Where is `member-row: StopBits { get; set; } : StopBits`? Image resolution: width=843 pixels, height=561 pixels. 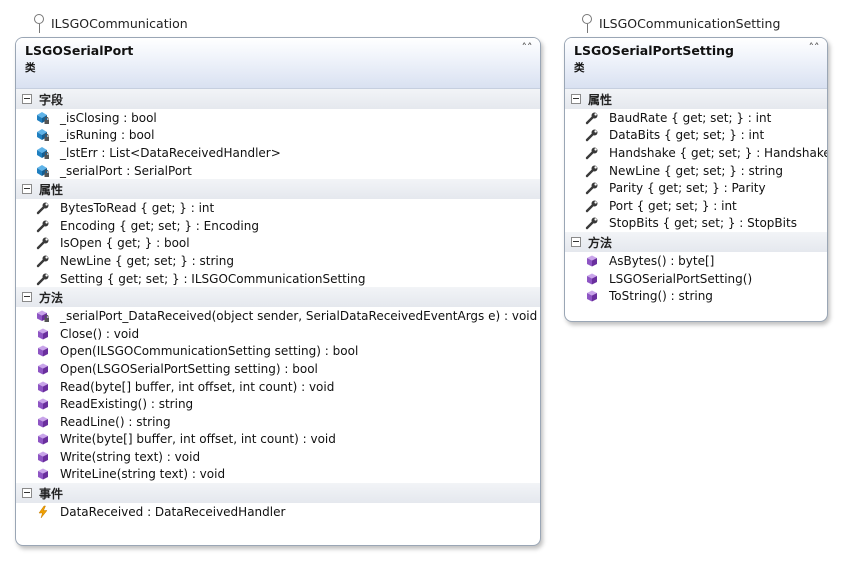
member-row: StopBits { get; set; } : StopBits is located at coordinates (696, 224).